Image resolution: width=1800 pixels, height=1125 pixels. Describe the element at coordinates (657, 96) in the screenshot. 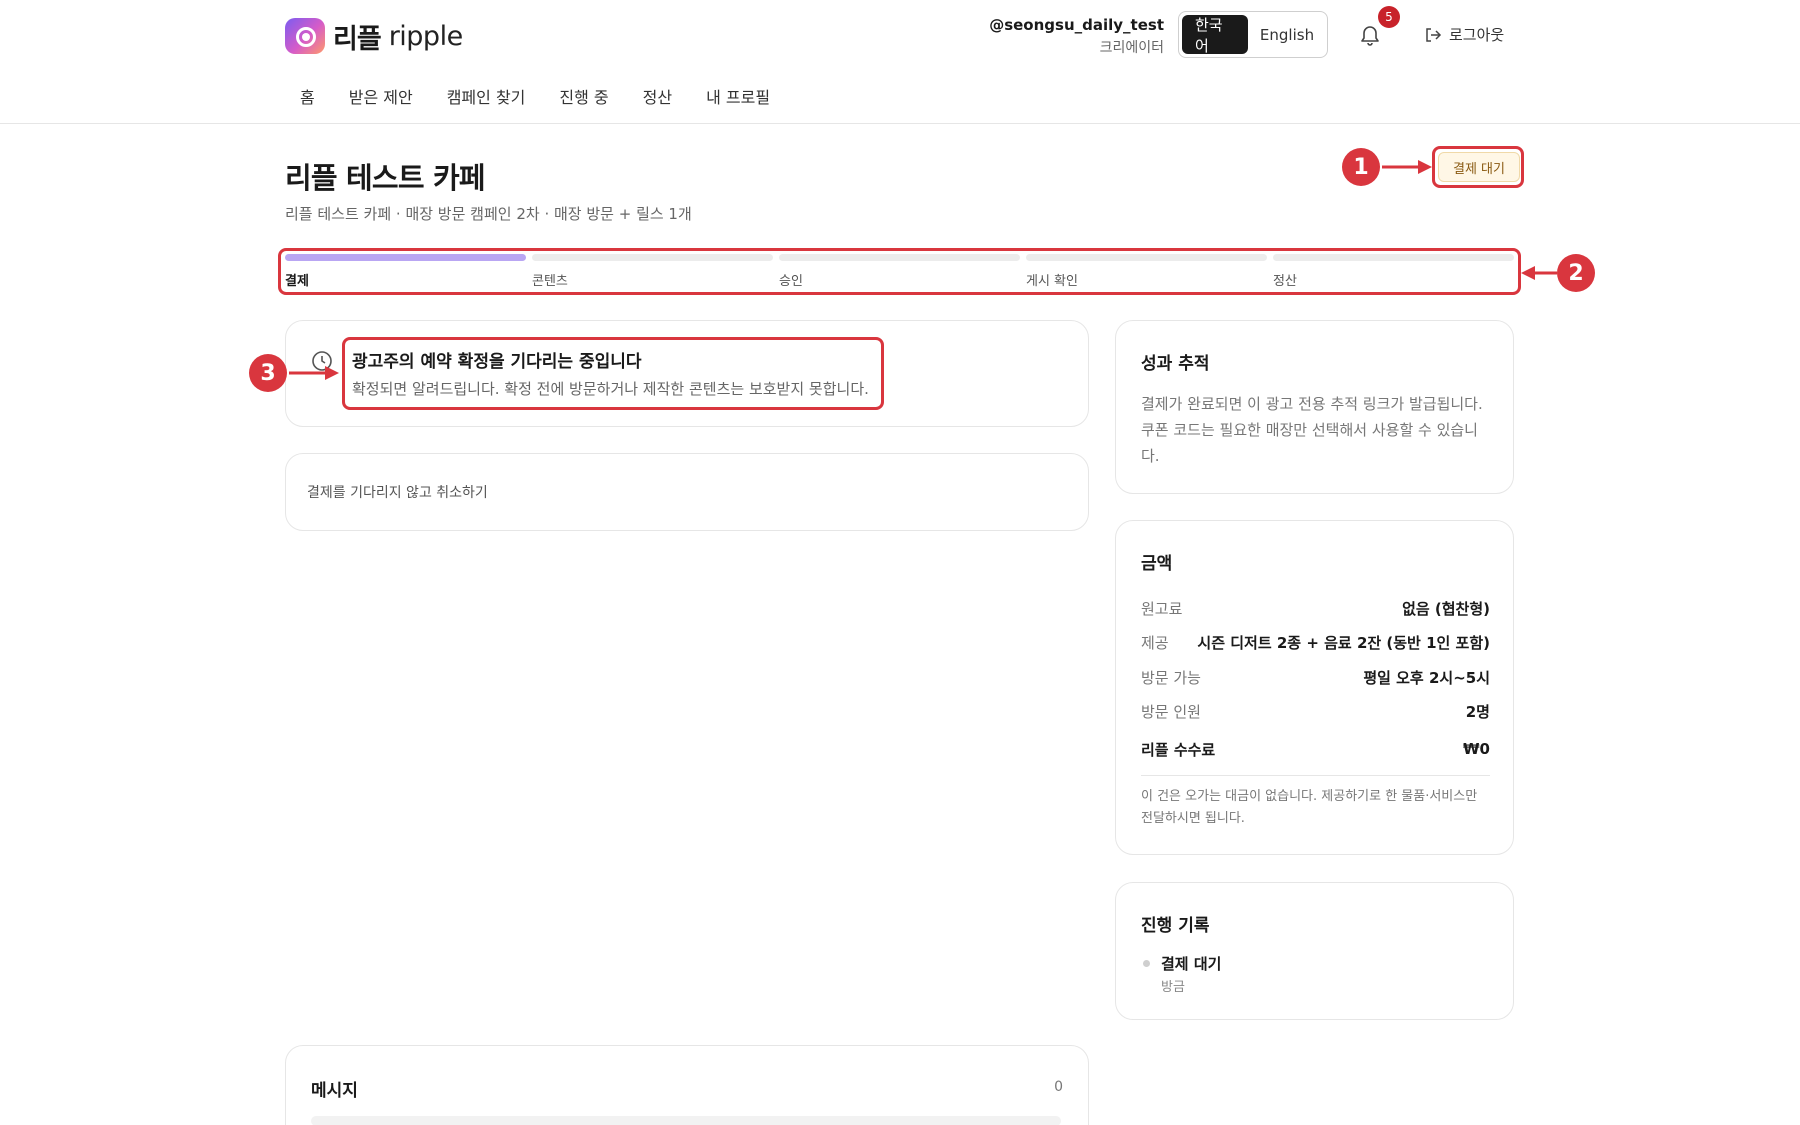

I see `nav-settlement: 정산` at that location.